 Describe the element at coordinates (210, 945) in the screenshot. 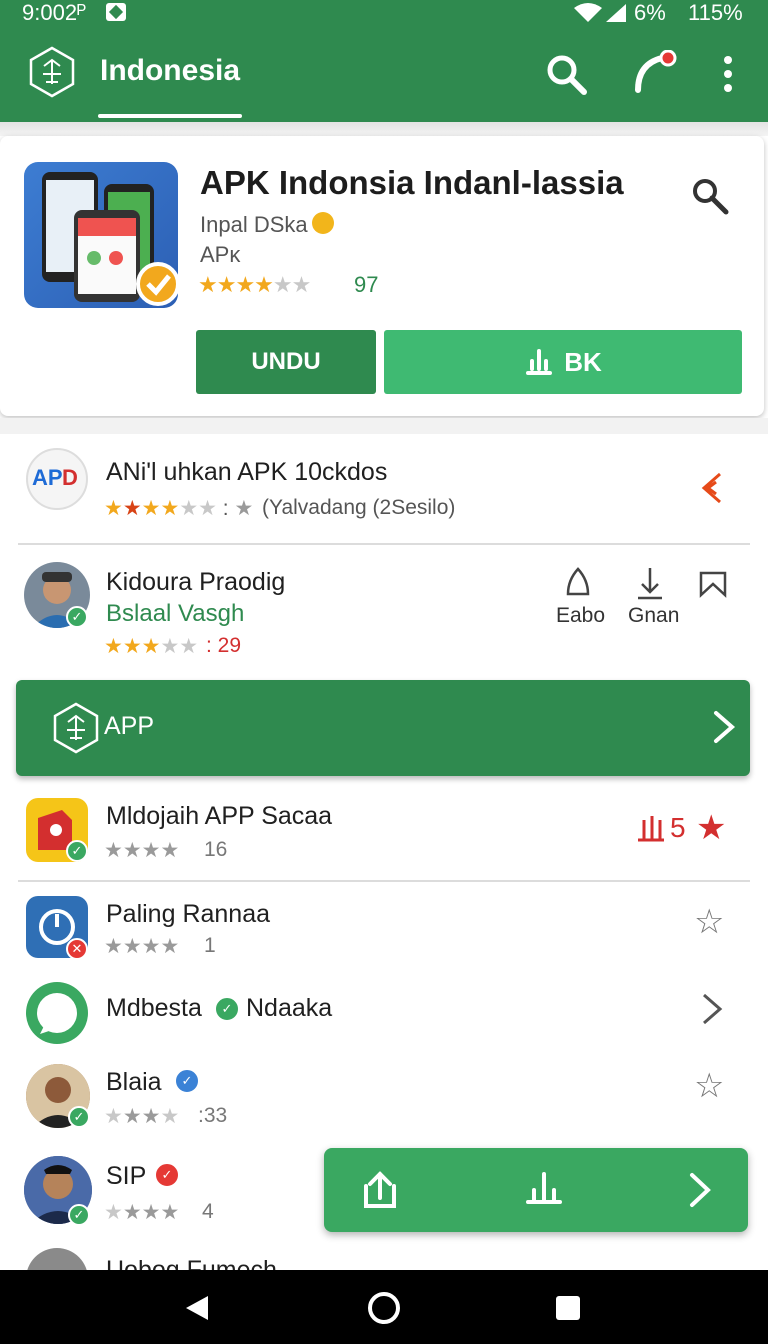

I see `list-item-rating-count: 1` at that location.